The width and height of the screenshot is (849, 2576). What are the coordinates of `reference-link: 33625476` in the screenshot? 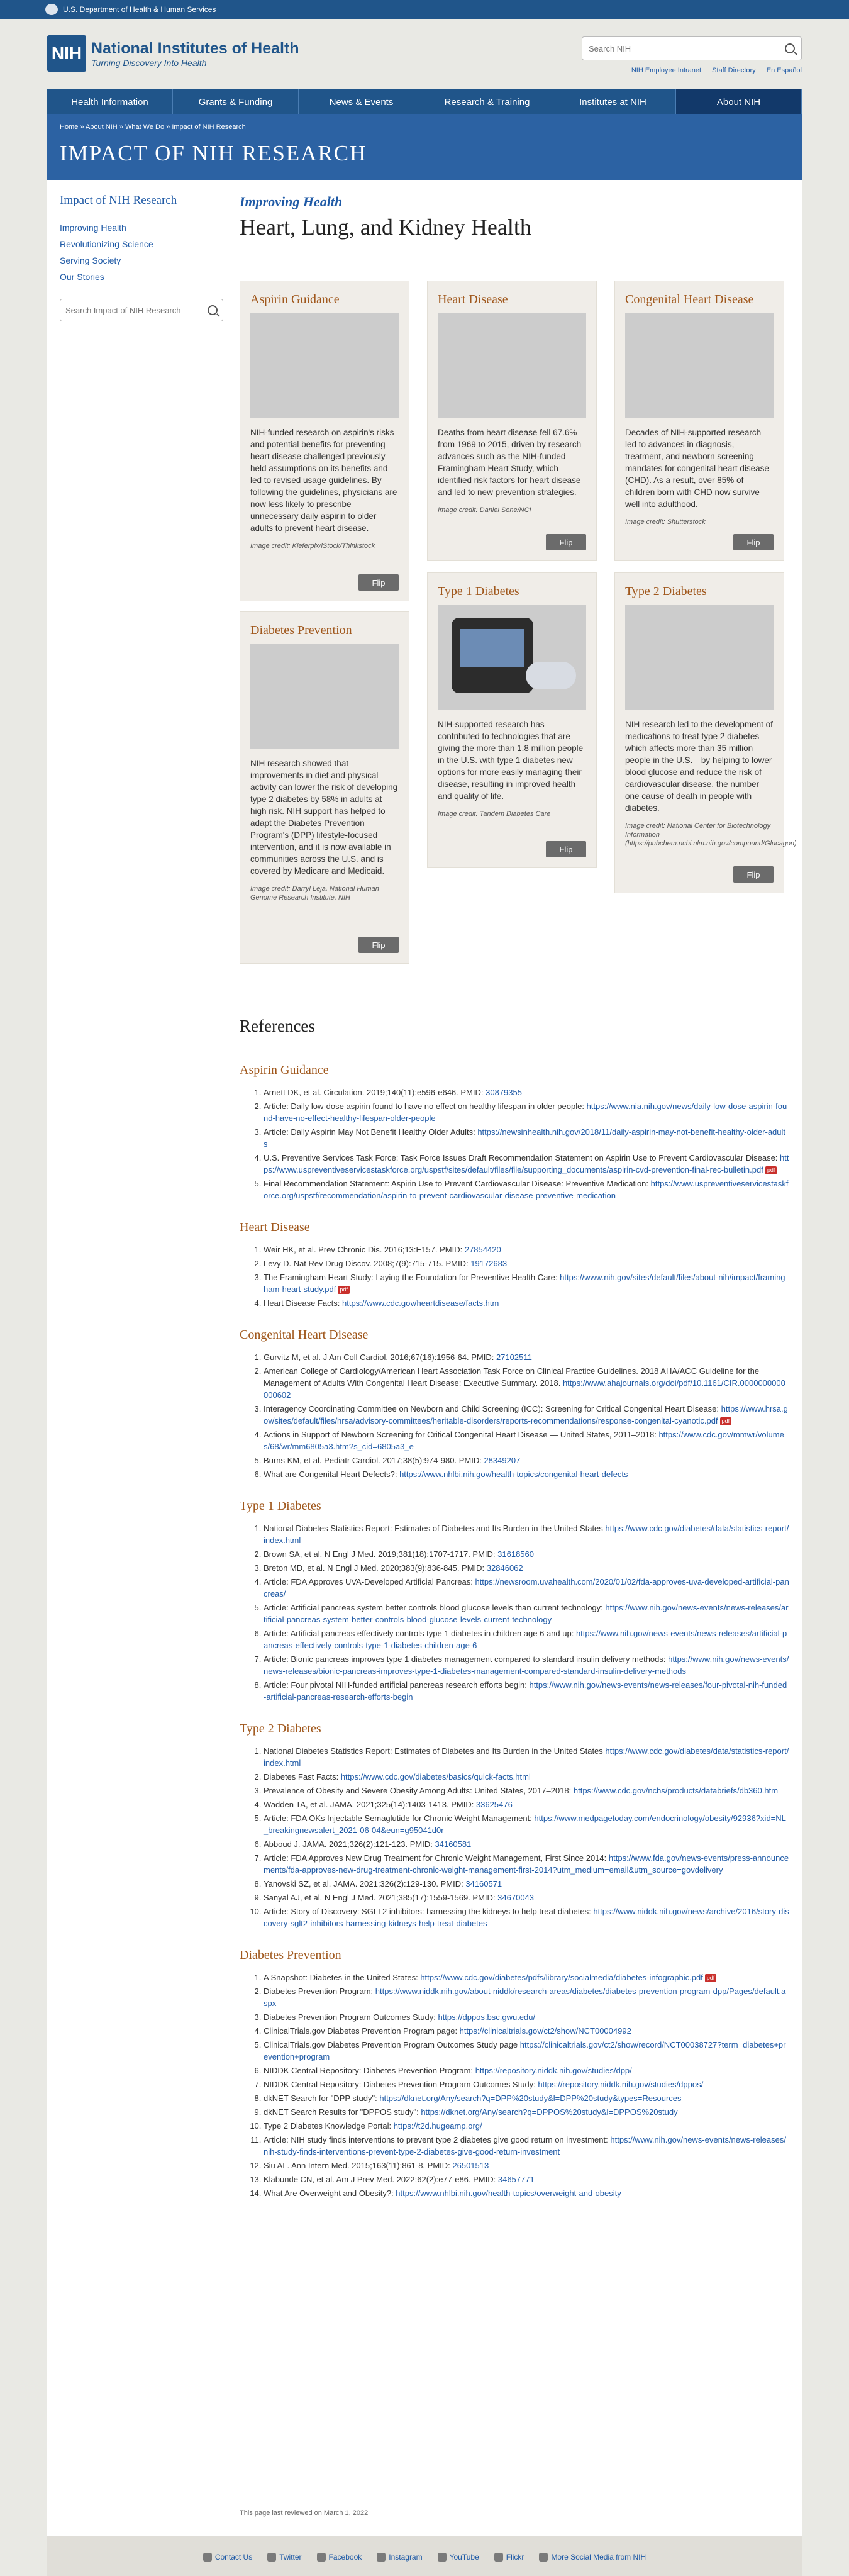 It's located at (494, 1804).